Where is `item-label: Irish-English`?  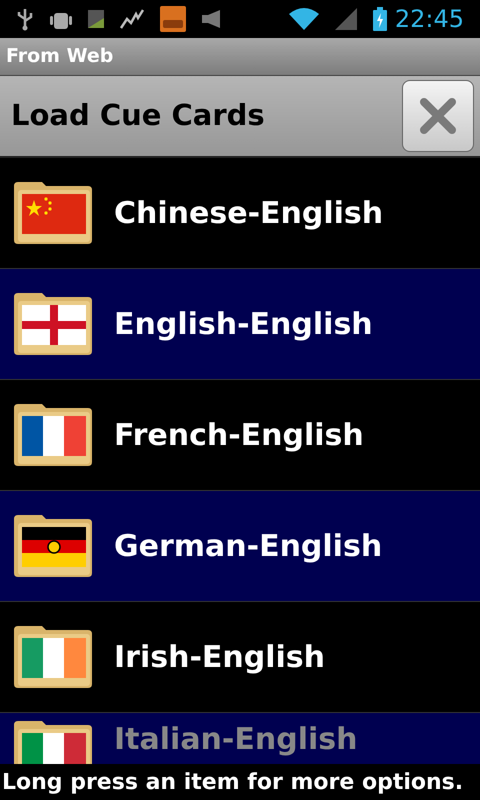
item-label: Irish-English is located at coordinates (220, 657).